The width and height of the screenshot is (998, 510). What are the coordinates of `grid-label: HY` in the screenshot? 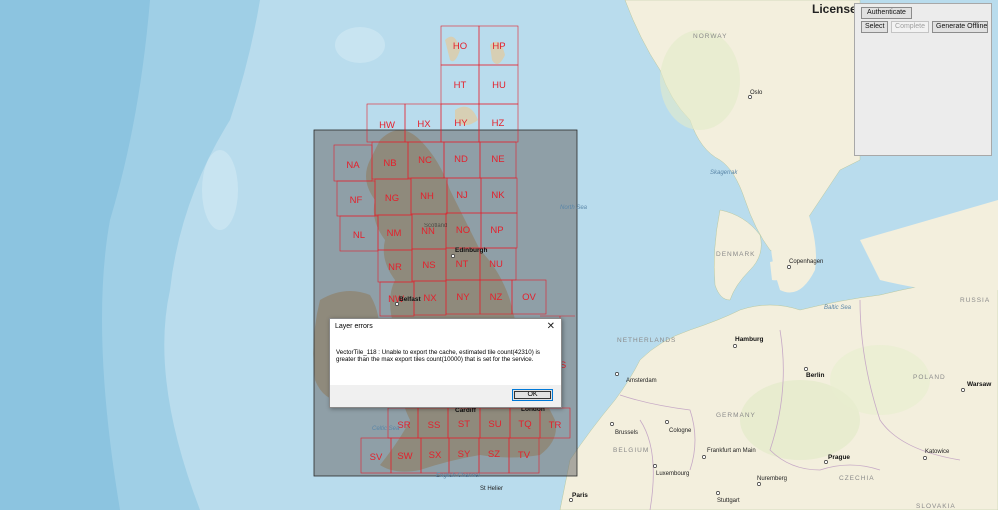 It's located at (461, 123).